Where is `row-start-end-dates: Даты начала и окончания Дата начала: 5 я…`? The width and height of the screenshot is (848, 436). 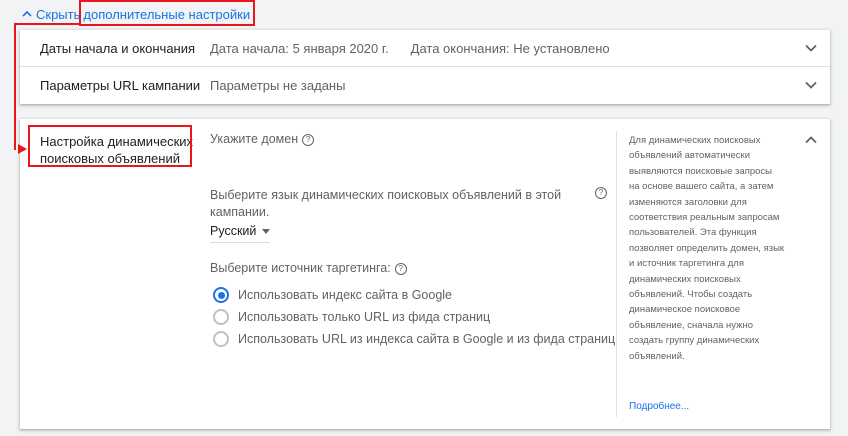 row-start-end-dates: Даты начала и окончания Дата начала: 5 я… is located at coordinates (425, 48).